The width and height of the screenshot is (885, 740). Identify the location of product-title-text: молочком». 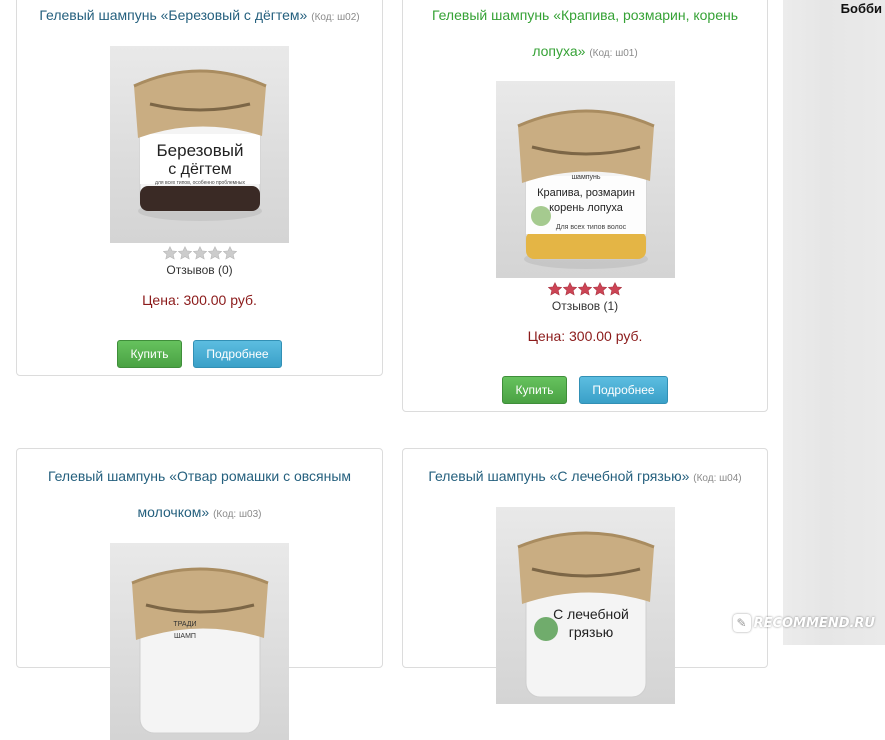
(174, 512).